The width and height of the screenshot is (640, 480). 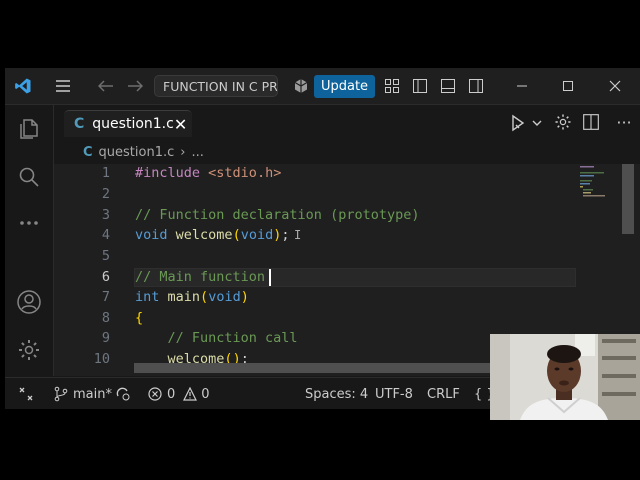 I want to click on forward-arrow-icon, so click(x=135, y=86).